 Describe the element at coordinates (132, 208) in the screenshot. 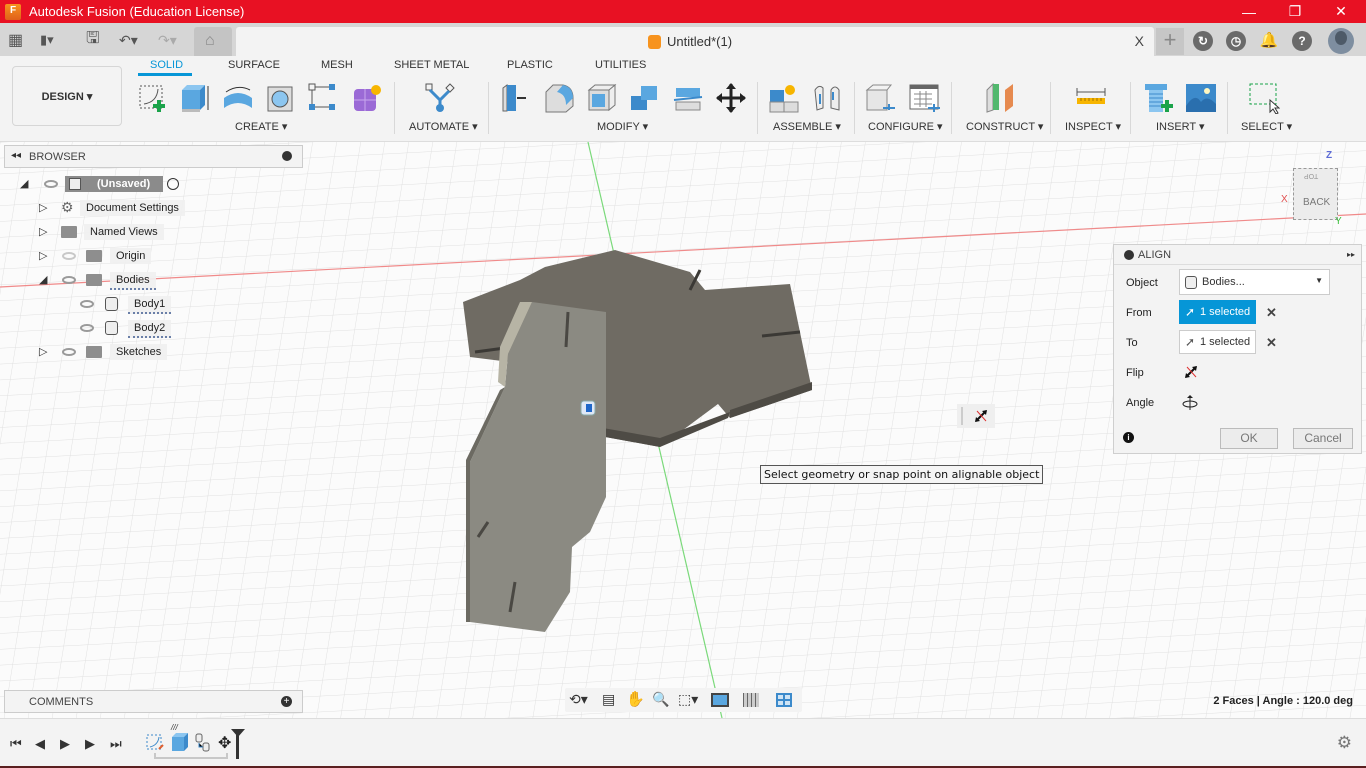

I see `browser-item-document-settings: Document Settings` at that location.